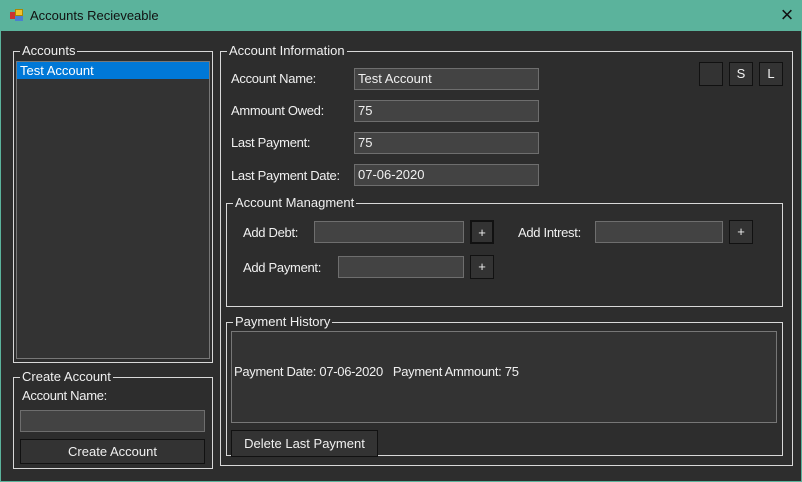 Image resolution: width=802 pixels, height=482 pixels. What do you see at coordinates (401, 267) in the screenshot?
I see `add-payment-input` at bounding box center [401, 267].